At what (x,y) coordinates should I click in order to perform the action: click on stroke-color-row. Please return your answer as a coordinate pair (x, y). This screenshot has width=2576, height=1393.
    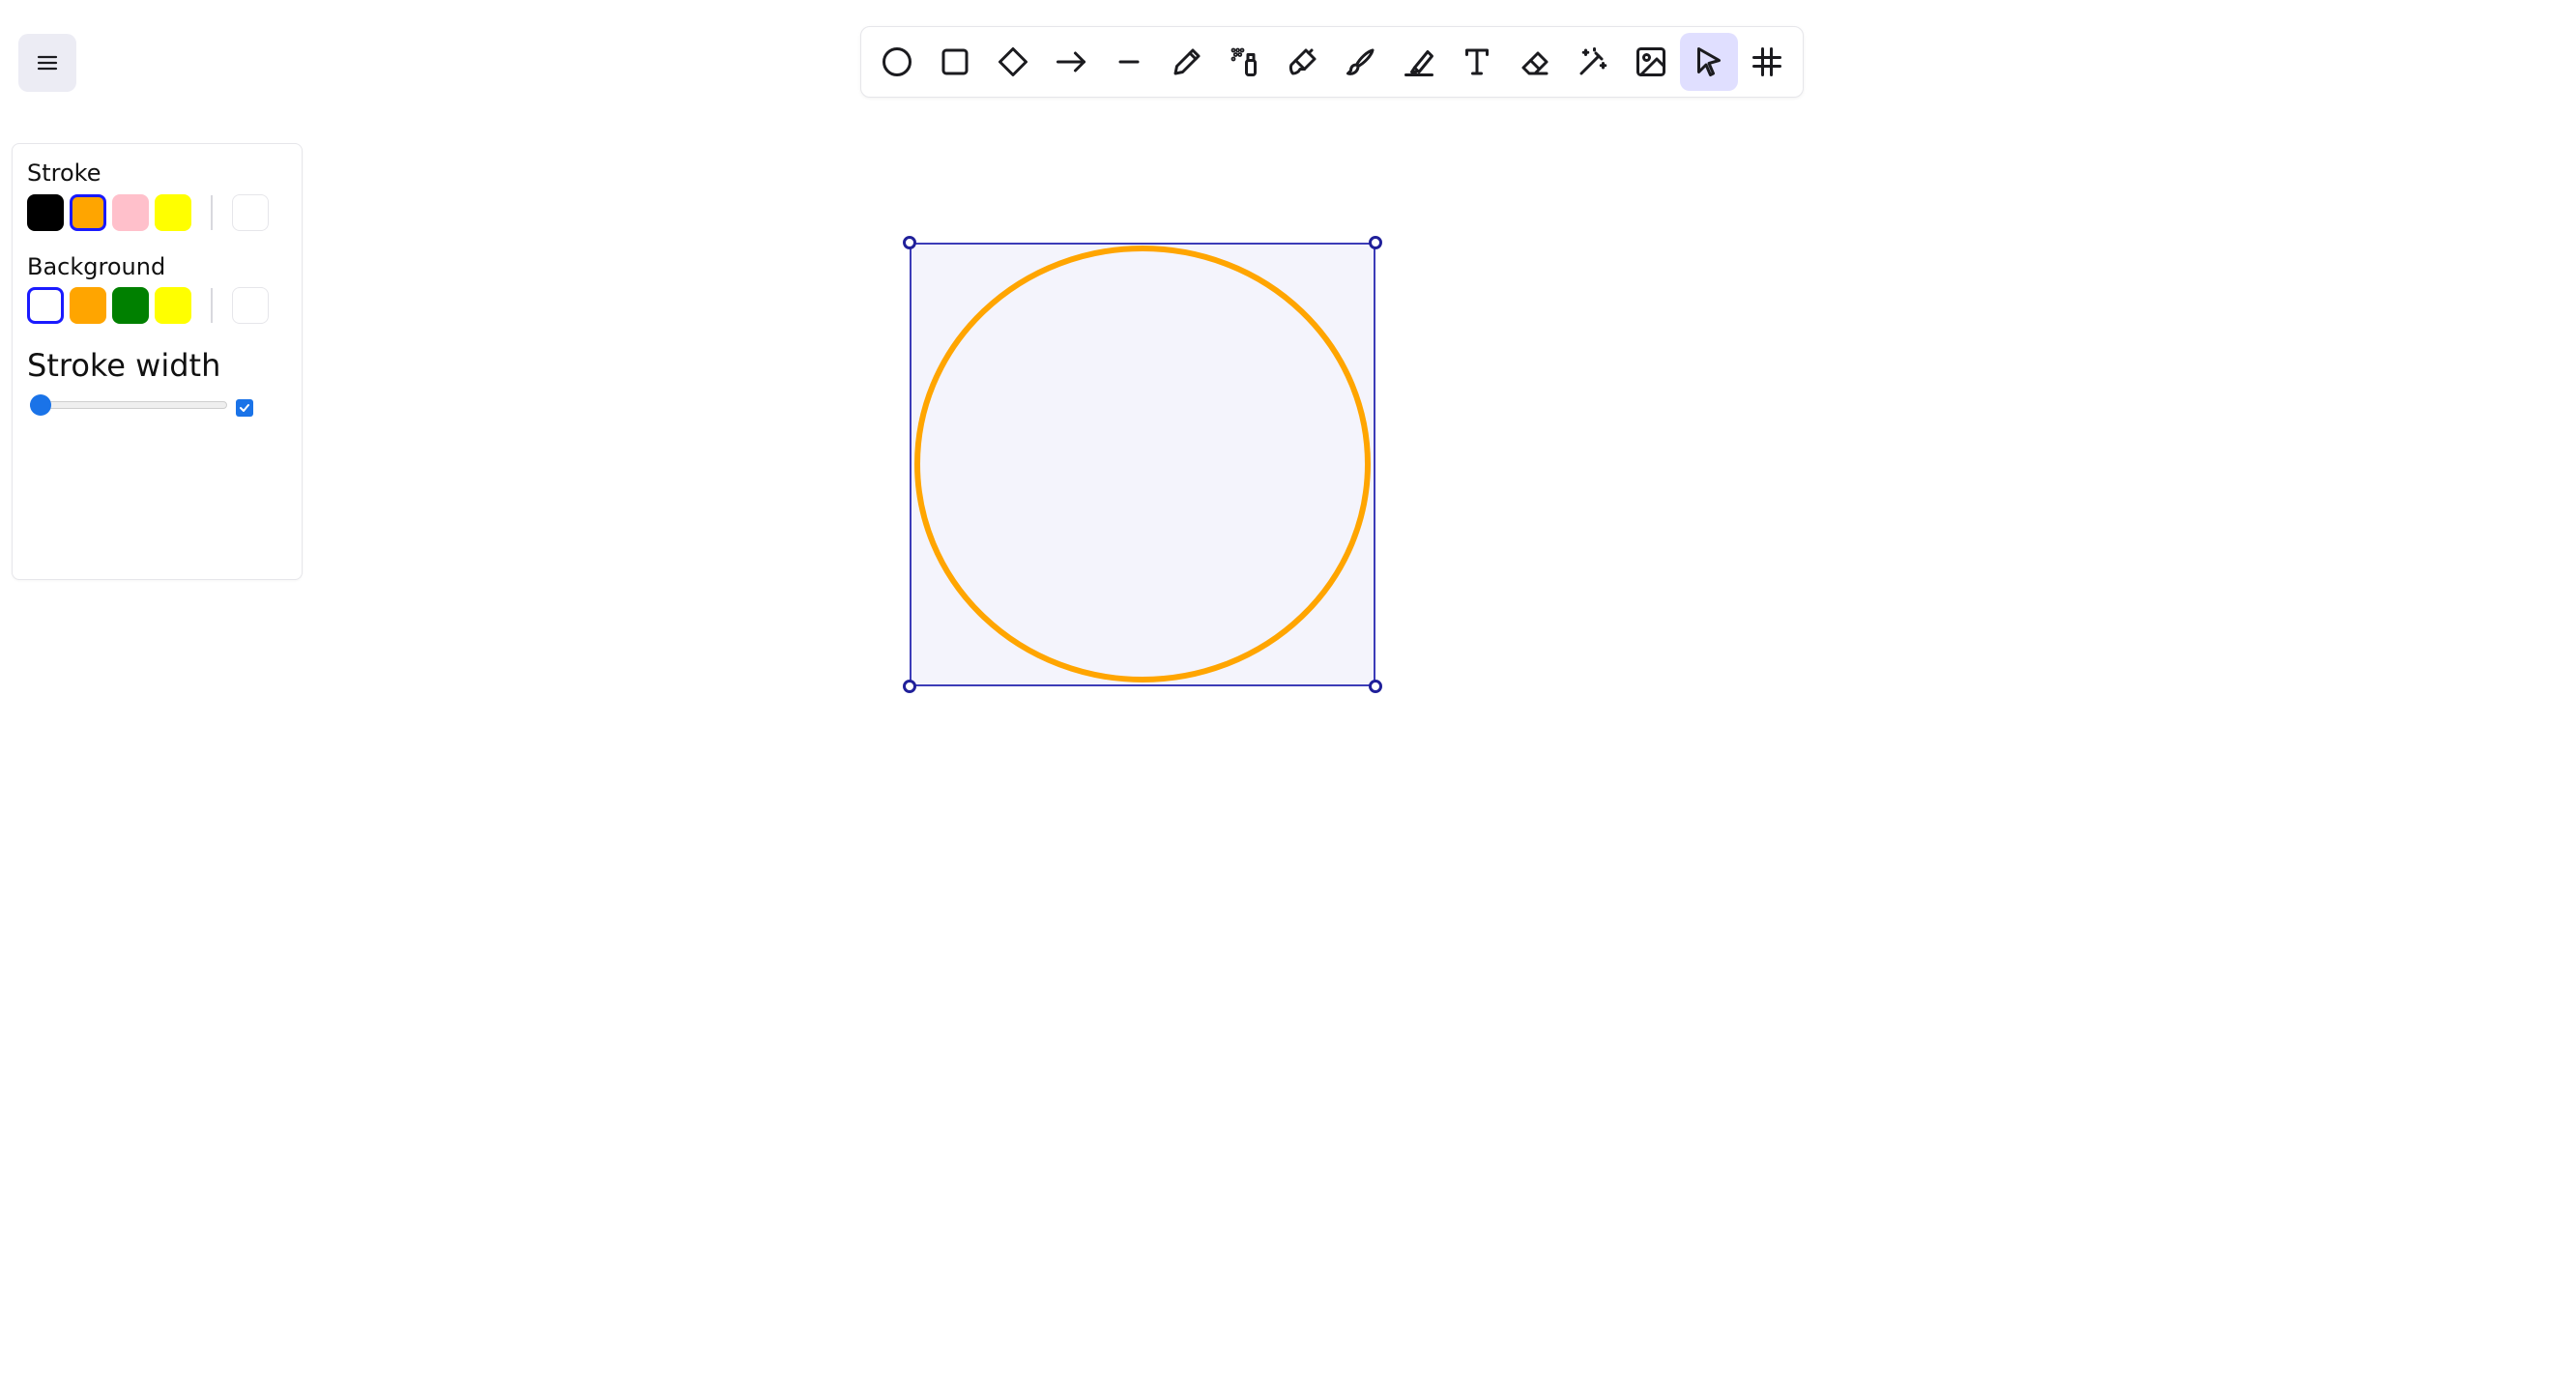
    Looking at the image, I should click on (151, 212).